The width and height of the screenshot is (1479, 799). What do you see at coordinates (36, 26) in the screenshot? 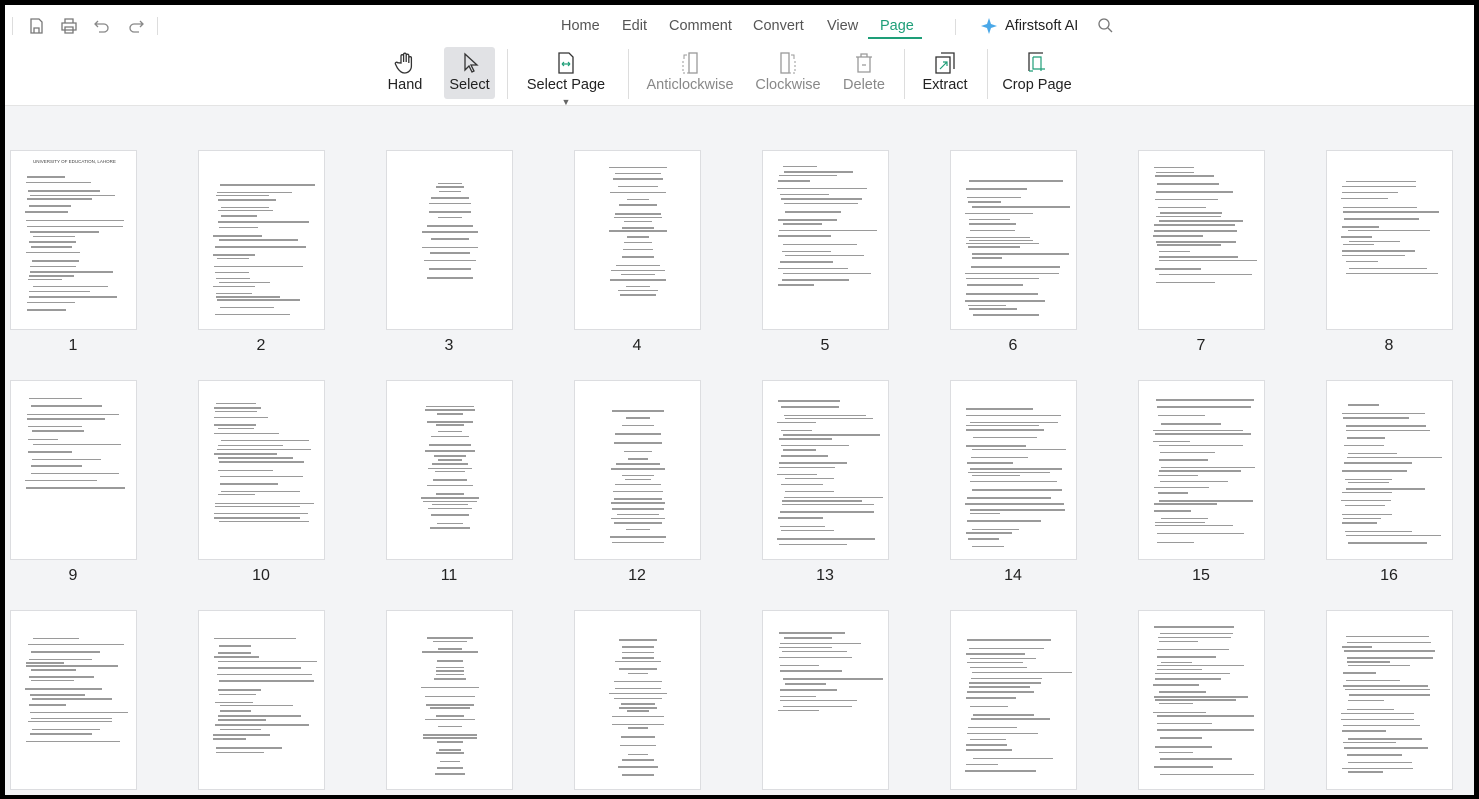
I see `save-icon` at bounding box center [36, 26].